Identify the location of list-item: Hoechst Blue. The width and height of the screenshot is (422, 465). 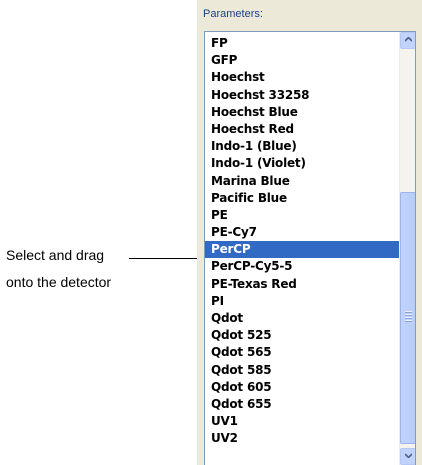
(302, 112).